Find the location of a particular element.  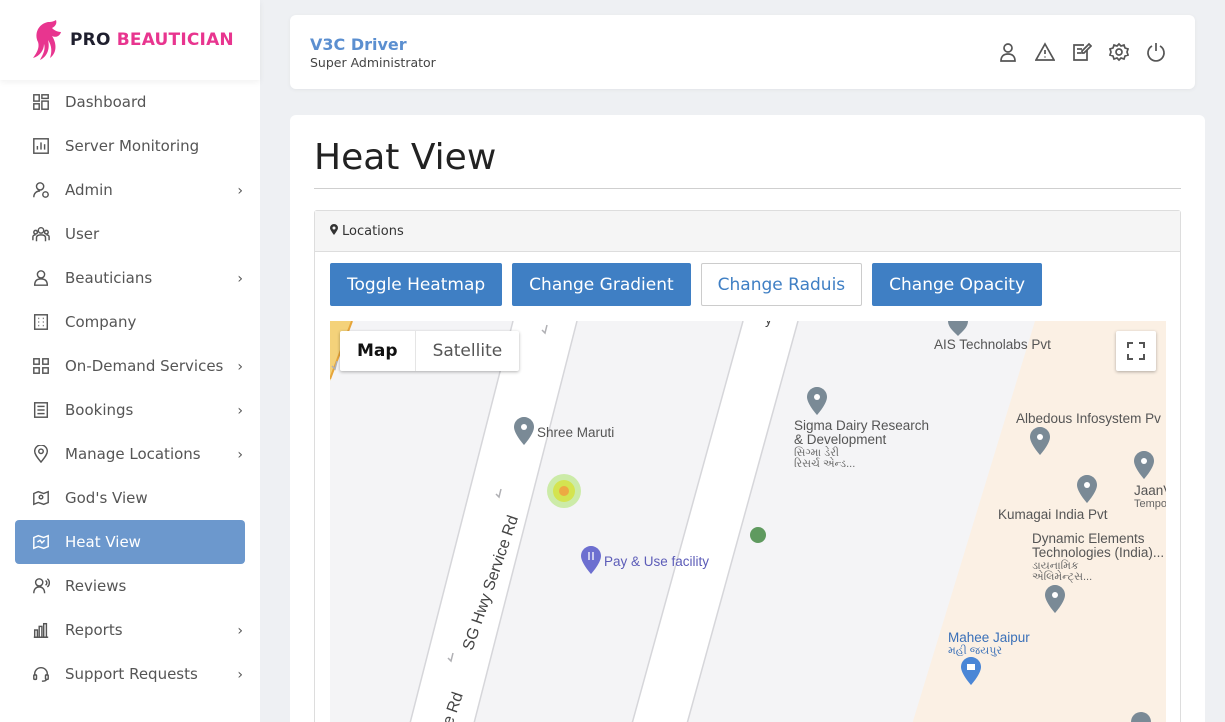

sidebar-item-label: God's View is located at coordinates (106, 498).